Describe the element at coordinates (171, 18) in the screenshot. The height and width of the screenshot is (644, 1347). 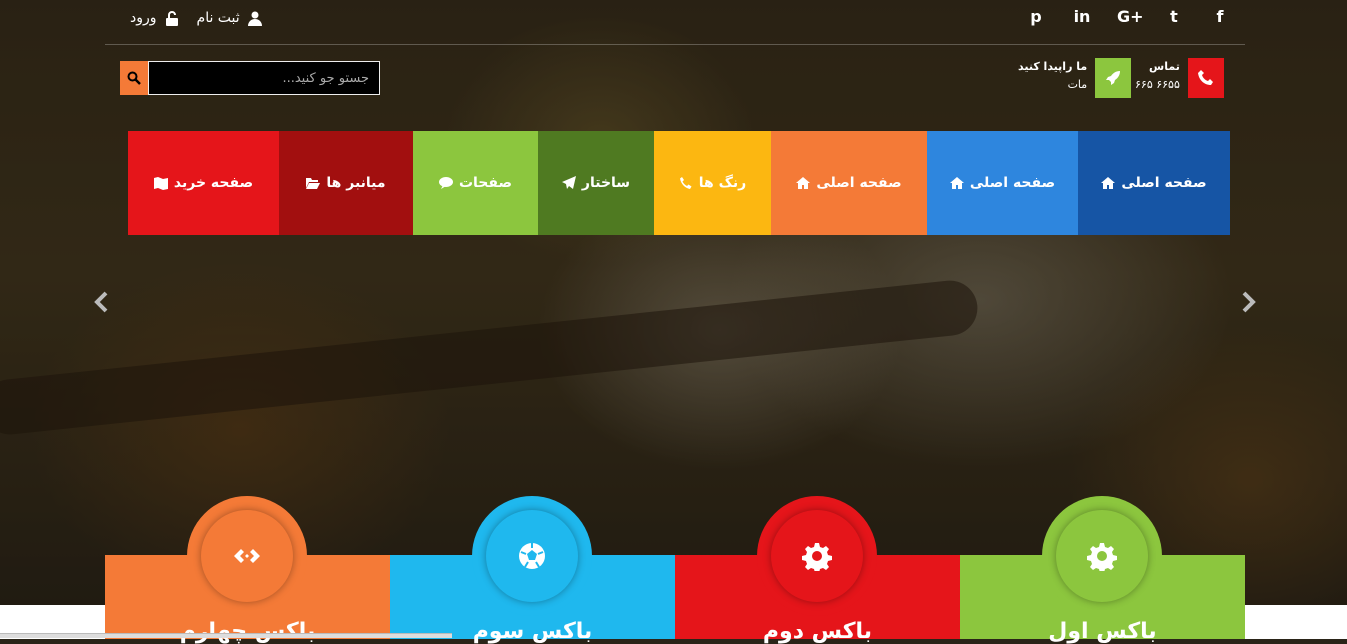
I see `unlock-icon` at that location.